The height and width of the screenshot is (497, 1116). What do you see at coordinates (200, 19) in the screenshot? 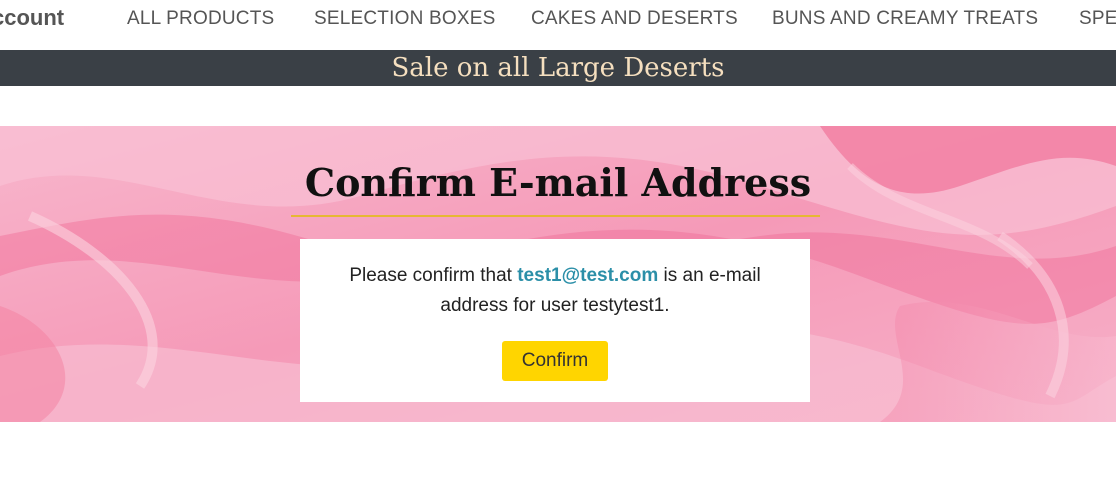
I see `nav-all-products: ALL PRODUCTS` at bounding box center [200, 19].